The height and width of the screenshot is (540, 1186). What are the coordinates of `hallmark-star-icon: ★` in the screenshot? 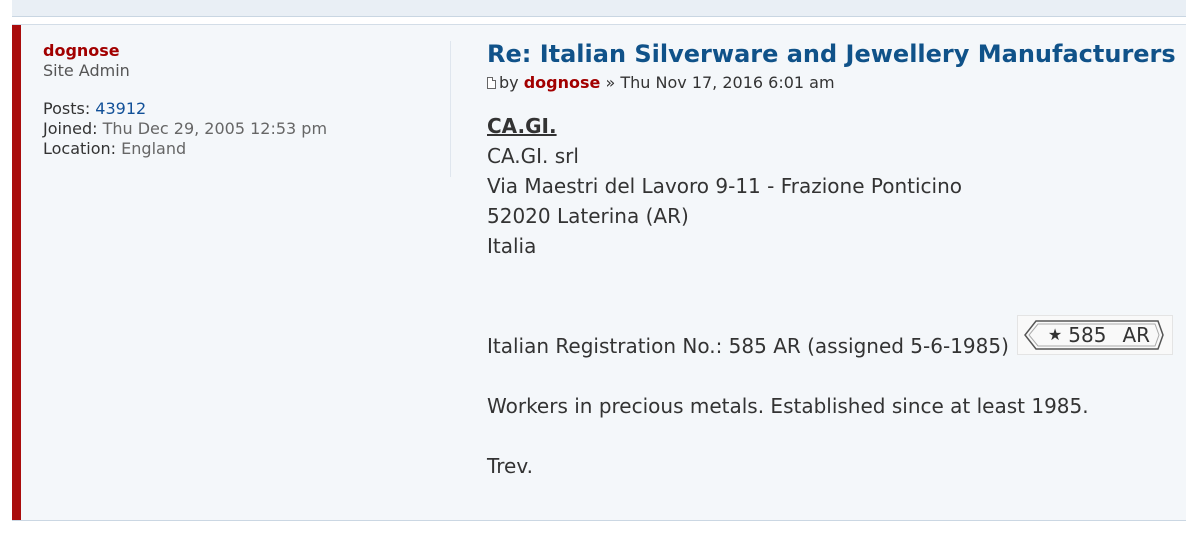 It's located at (1055, 334).